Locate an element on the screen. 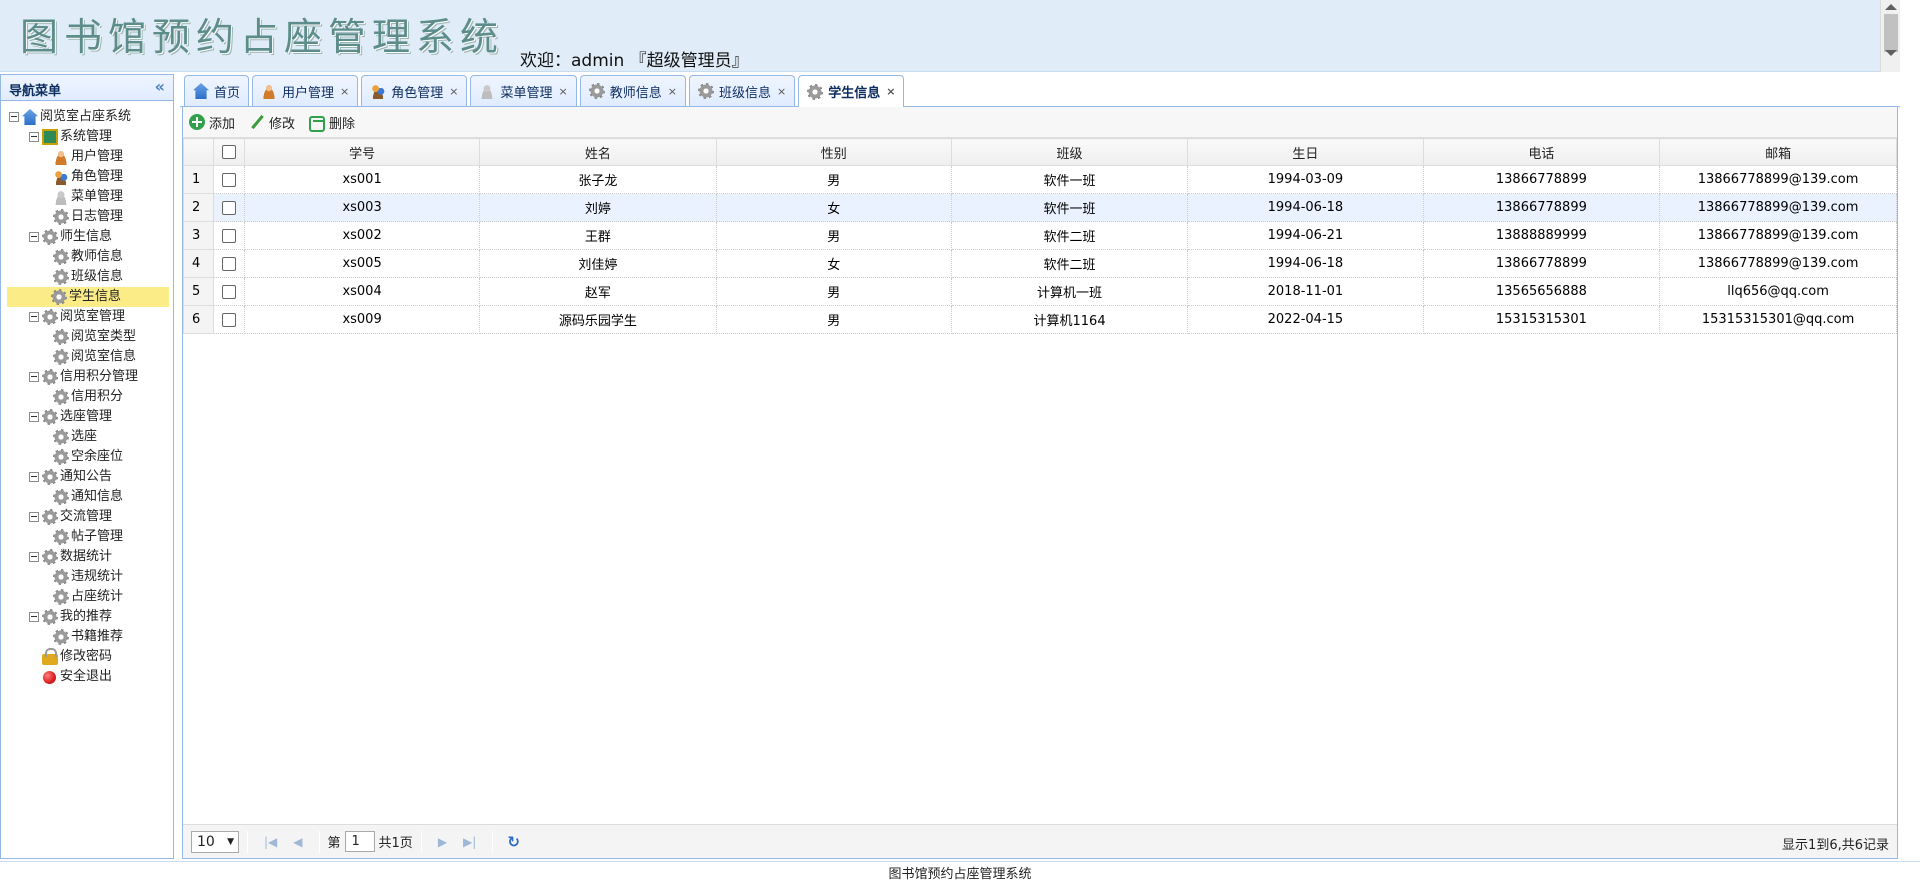 This screenshot has height=887, width=1920. next-page-icon: ▶ is located at coordinates (442, 842).